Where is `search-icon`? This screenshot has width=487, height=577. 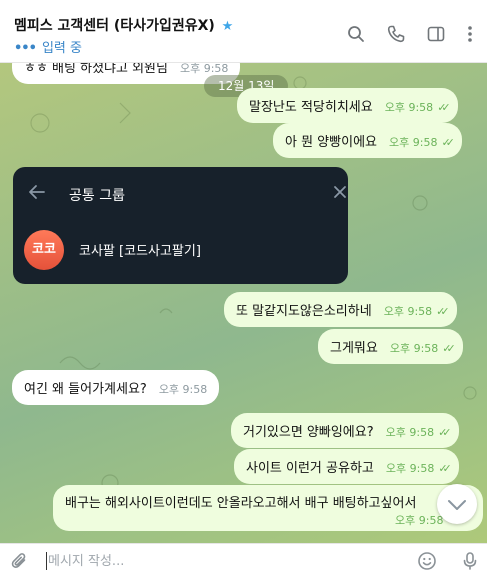
search-icon is located at coordinates (356, 34).